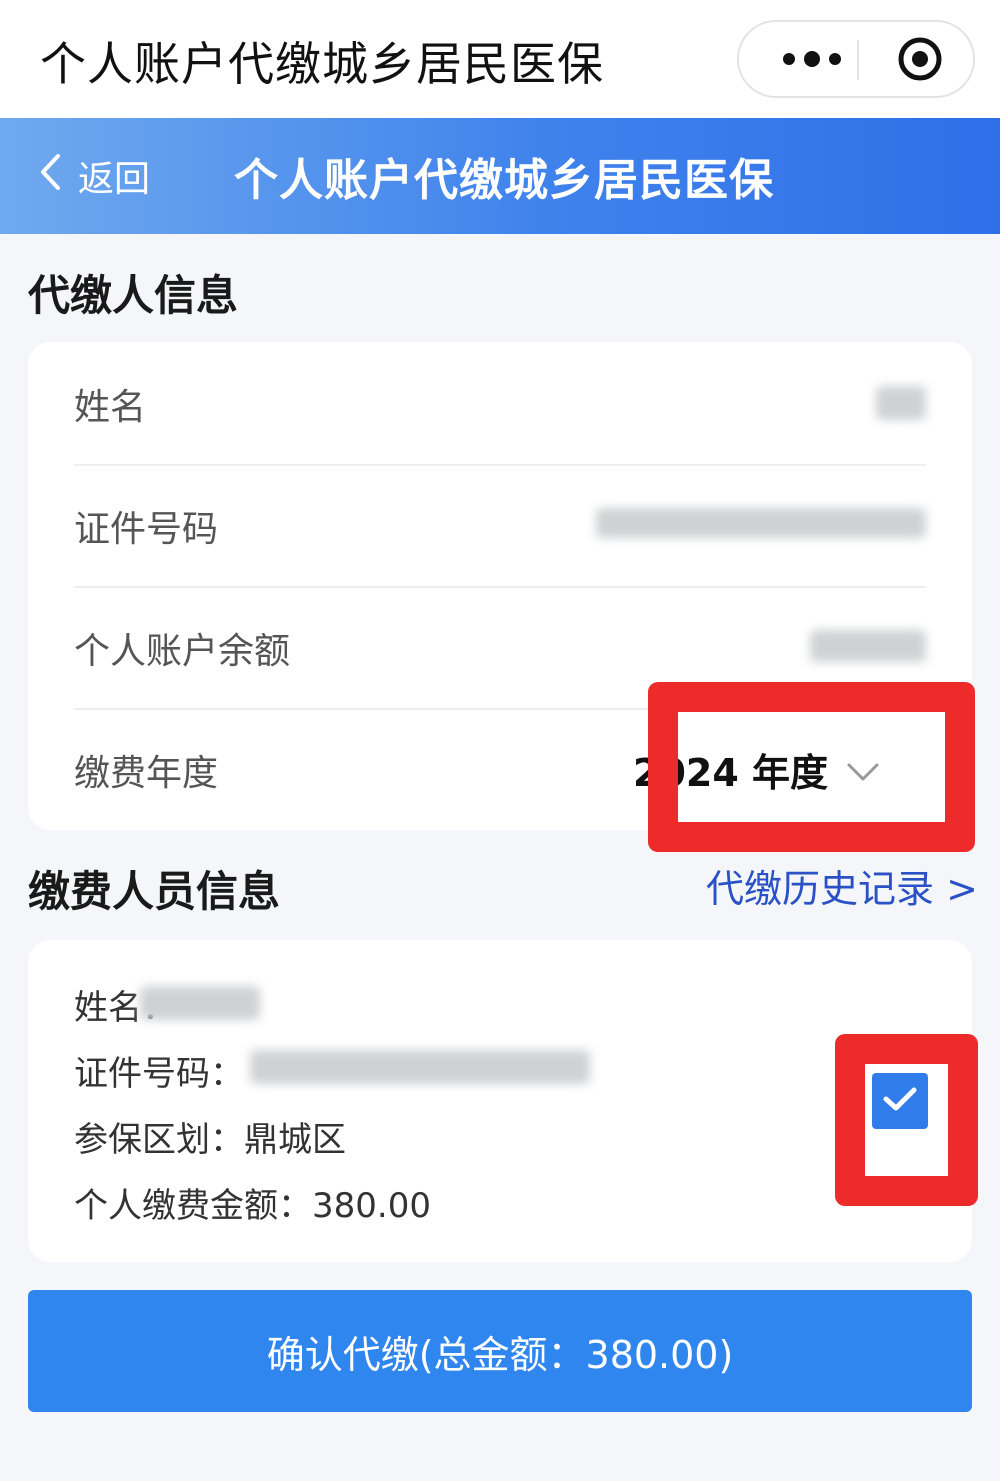  I want to click on payment-year-label: 缴费年度, so click(146, 773).